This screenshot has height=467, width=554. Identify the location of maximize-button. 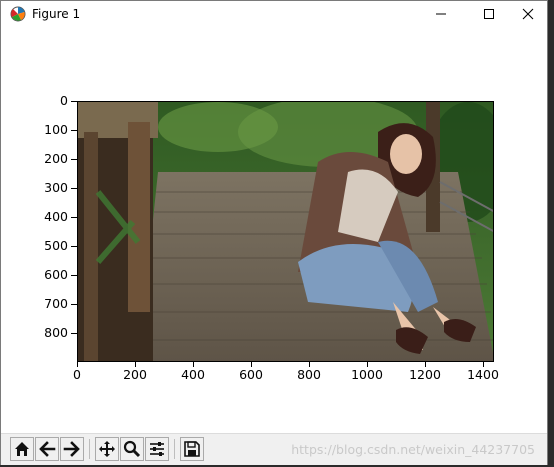
(489, 14).